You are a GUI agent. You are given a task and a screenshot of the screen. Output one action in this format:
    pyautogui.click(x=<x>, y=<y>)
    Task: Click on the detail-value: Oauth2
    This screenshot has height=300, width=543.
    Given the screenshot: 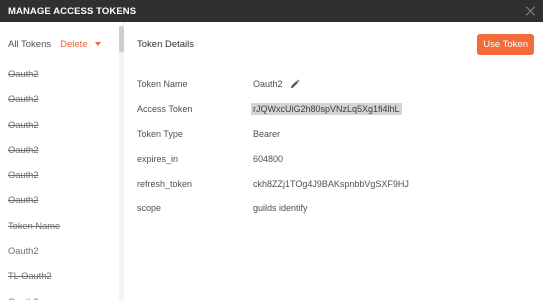 What is the action you would take?
    pyautogui.click(x=276, y=84)
    